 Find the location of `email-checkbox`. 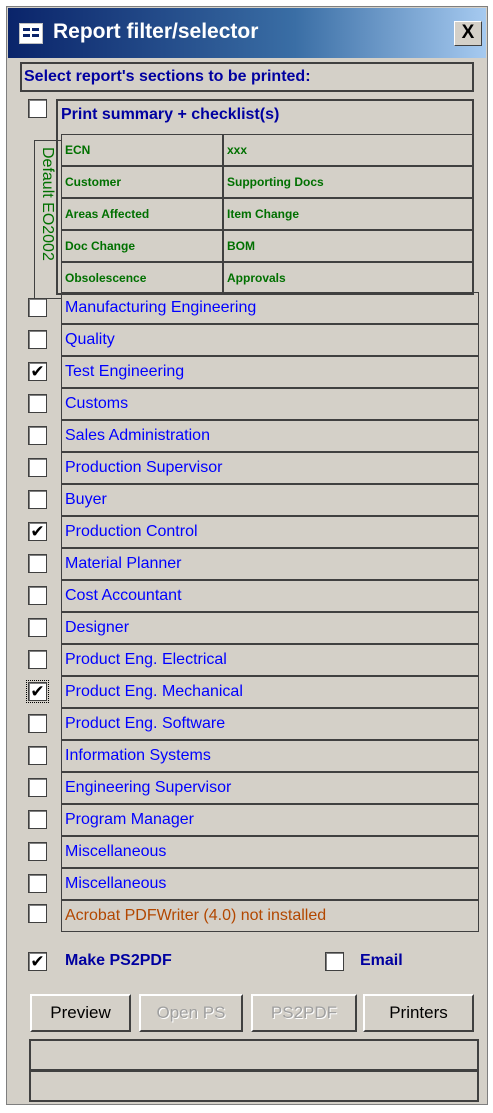

email-checkbox is located at coordinates (334, 961).